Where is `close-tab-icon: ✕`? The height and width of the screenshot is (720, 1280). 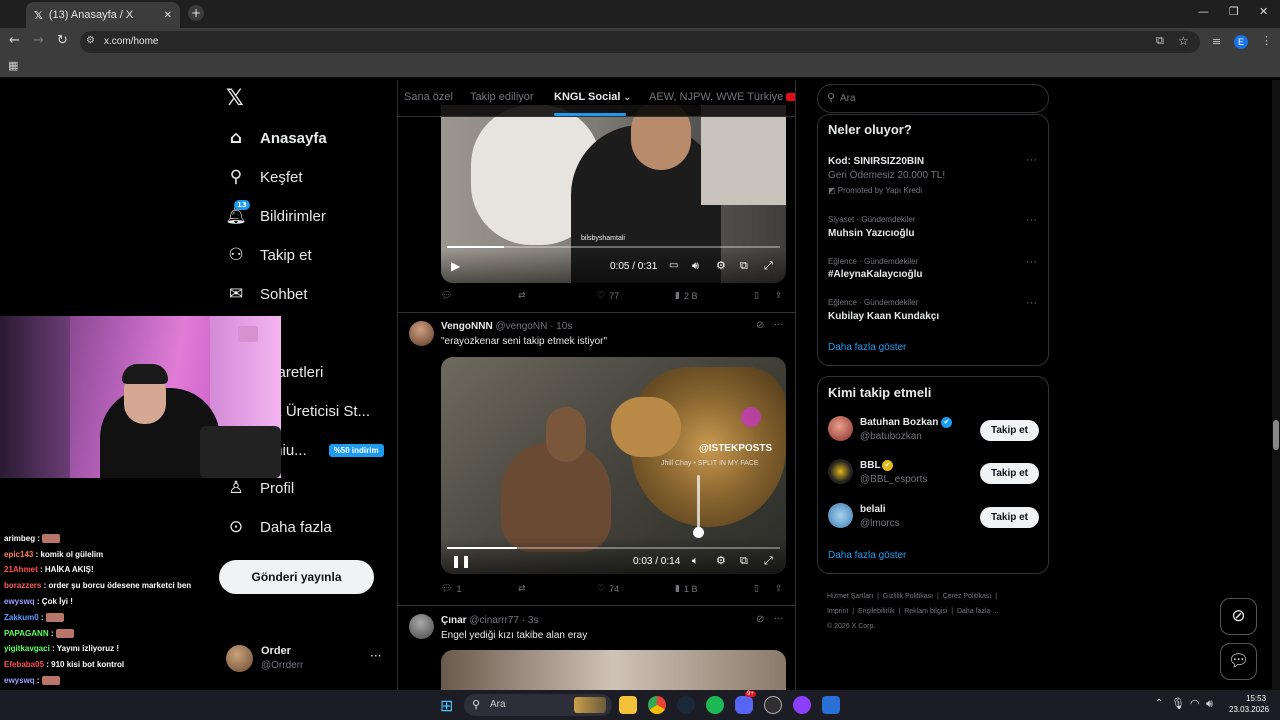 close-tab-icon: ✕ is located at coordinates (168, 15).